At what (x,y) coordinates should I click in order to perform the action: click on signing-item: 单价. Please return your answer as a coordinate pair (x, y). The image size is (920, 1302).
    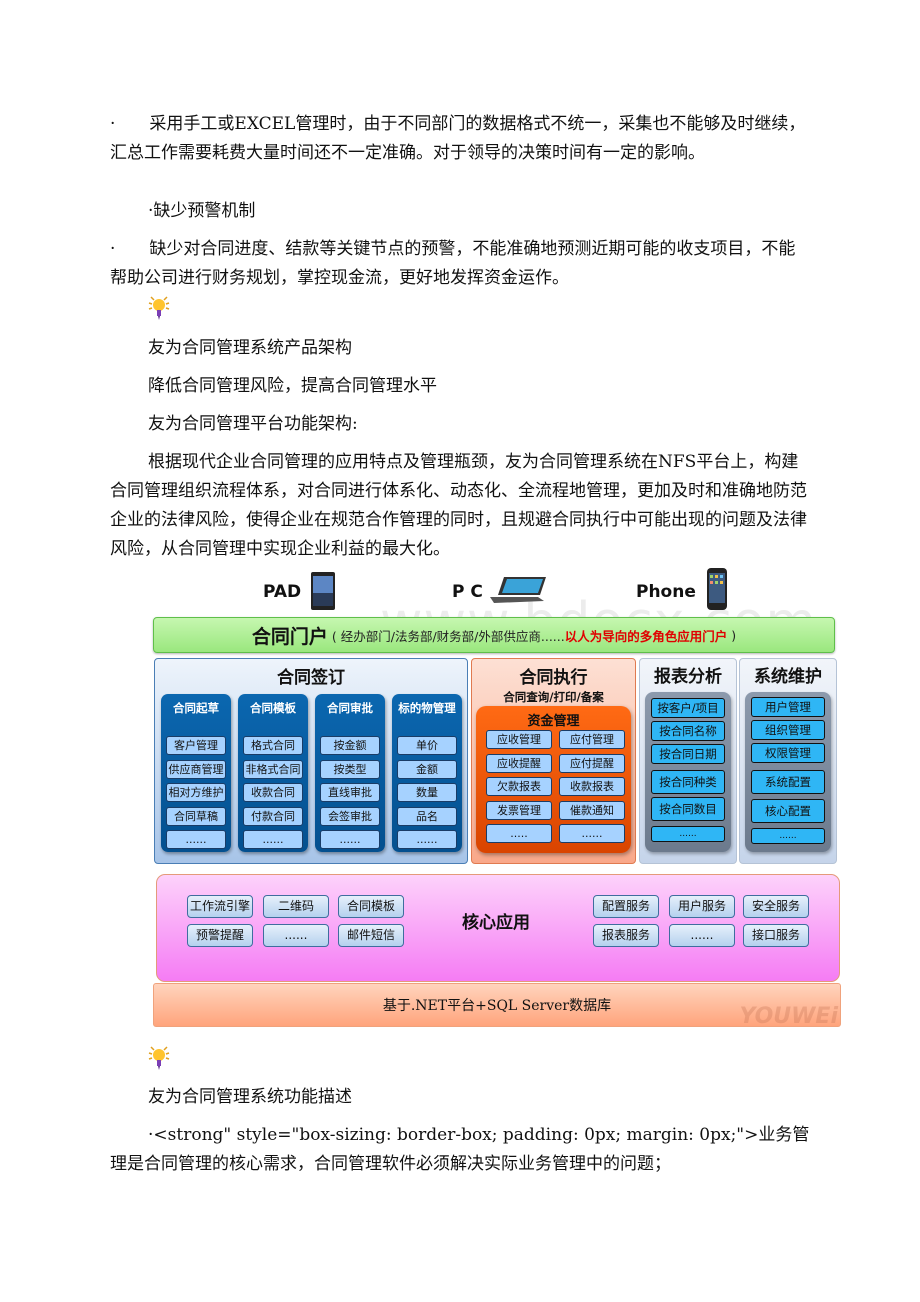
    Looking at the image, I should click on (427, 745).